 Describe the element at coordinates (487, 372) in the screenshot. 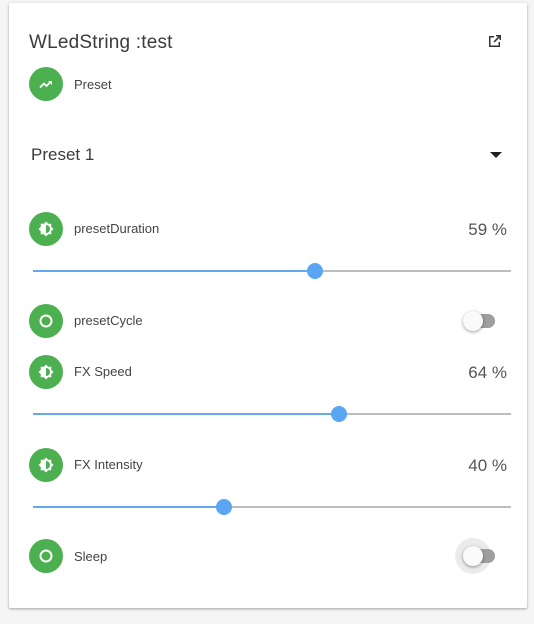

I see `fx-speed-value: 64 %` at that location.